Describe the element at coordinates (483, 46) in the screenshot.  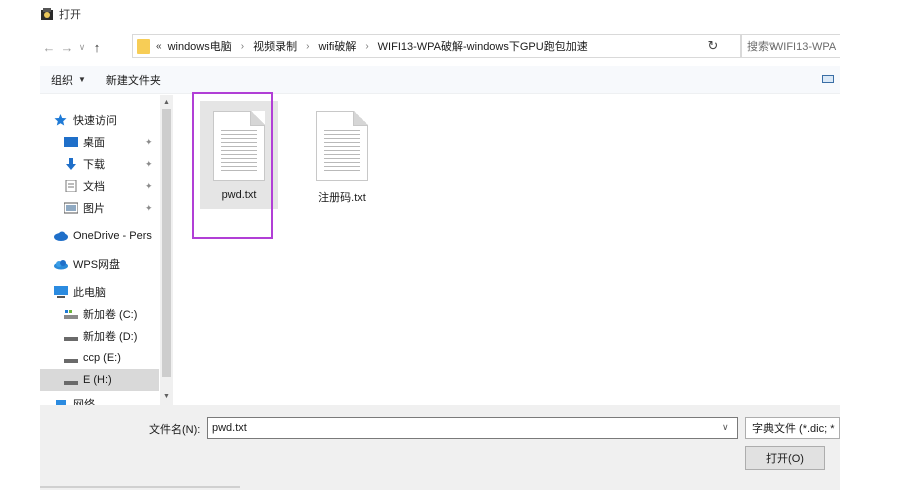
I see `breadcrumb-item: WIFI13-WPA破解-windows下GPU跑包加速` at that location.